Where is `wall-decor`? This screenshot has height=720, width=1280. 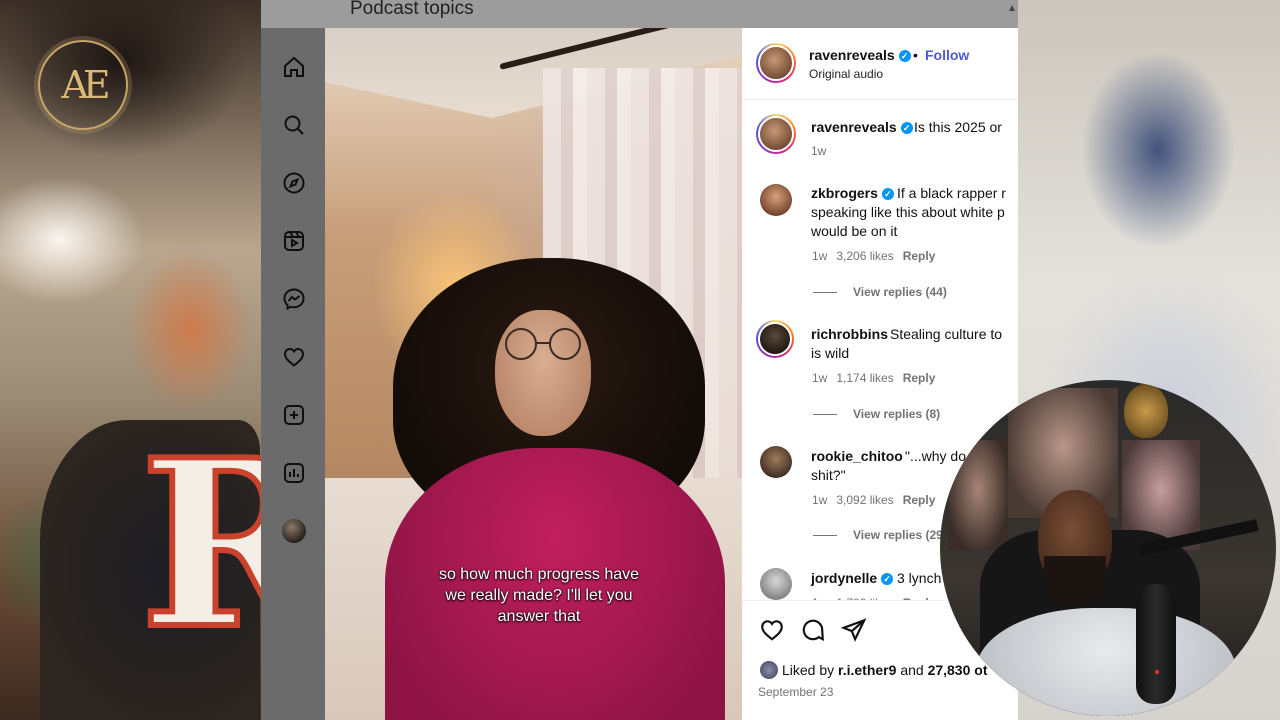
wall-decor is located at coordinates (1146, 411).